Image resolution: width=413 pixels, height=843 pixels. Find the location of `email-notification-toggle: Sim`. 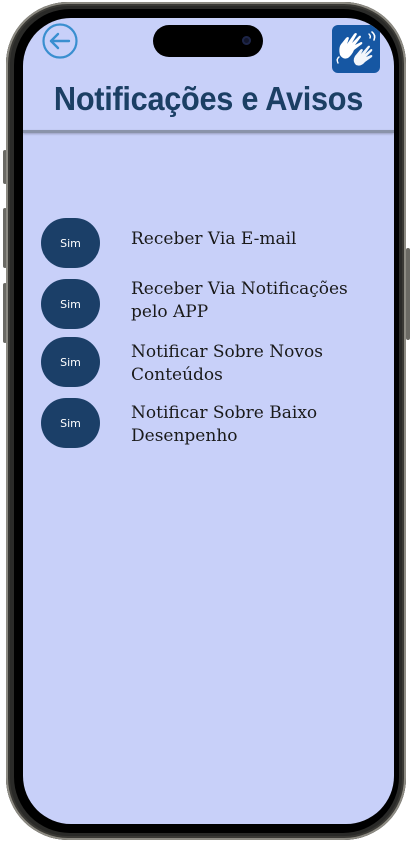

email-notification-toggle: Sim is located at coordinates (70, 243).